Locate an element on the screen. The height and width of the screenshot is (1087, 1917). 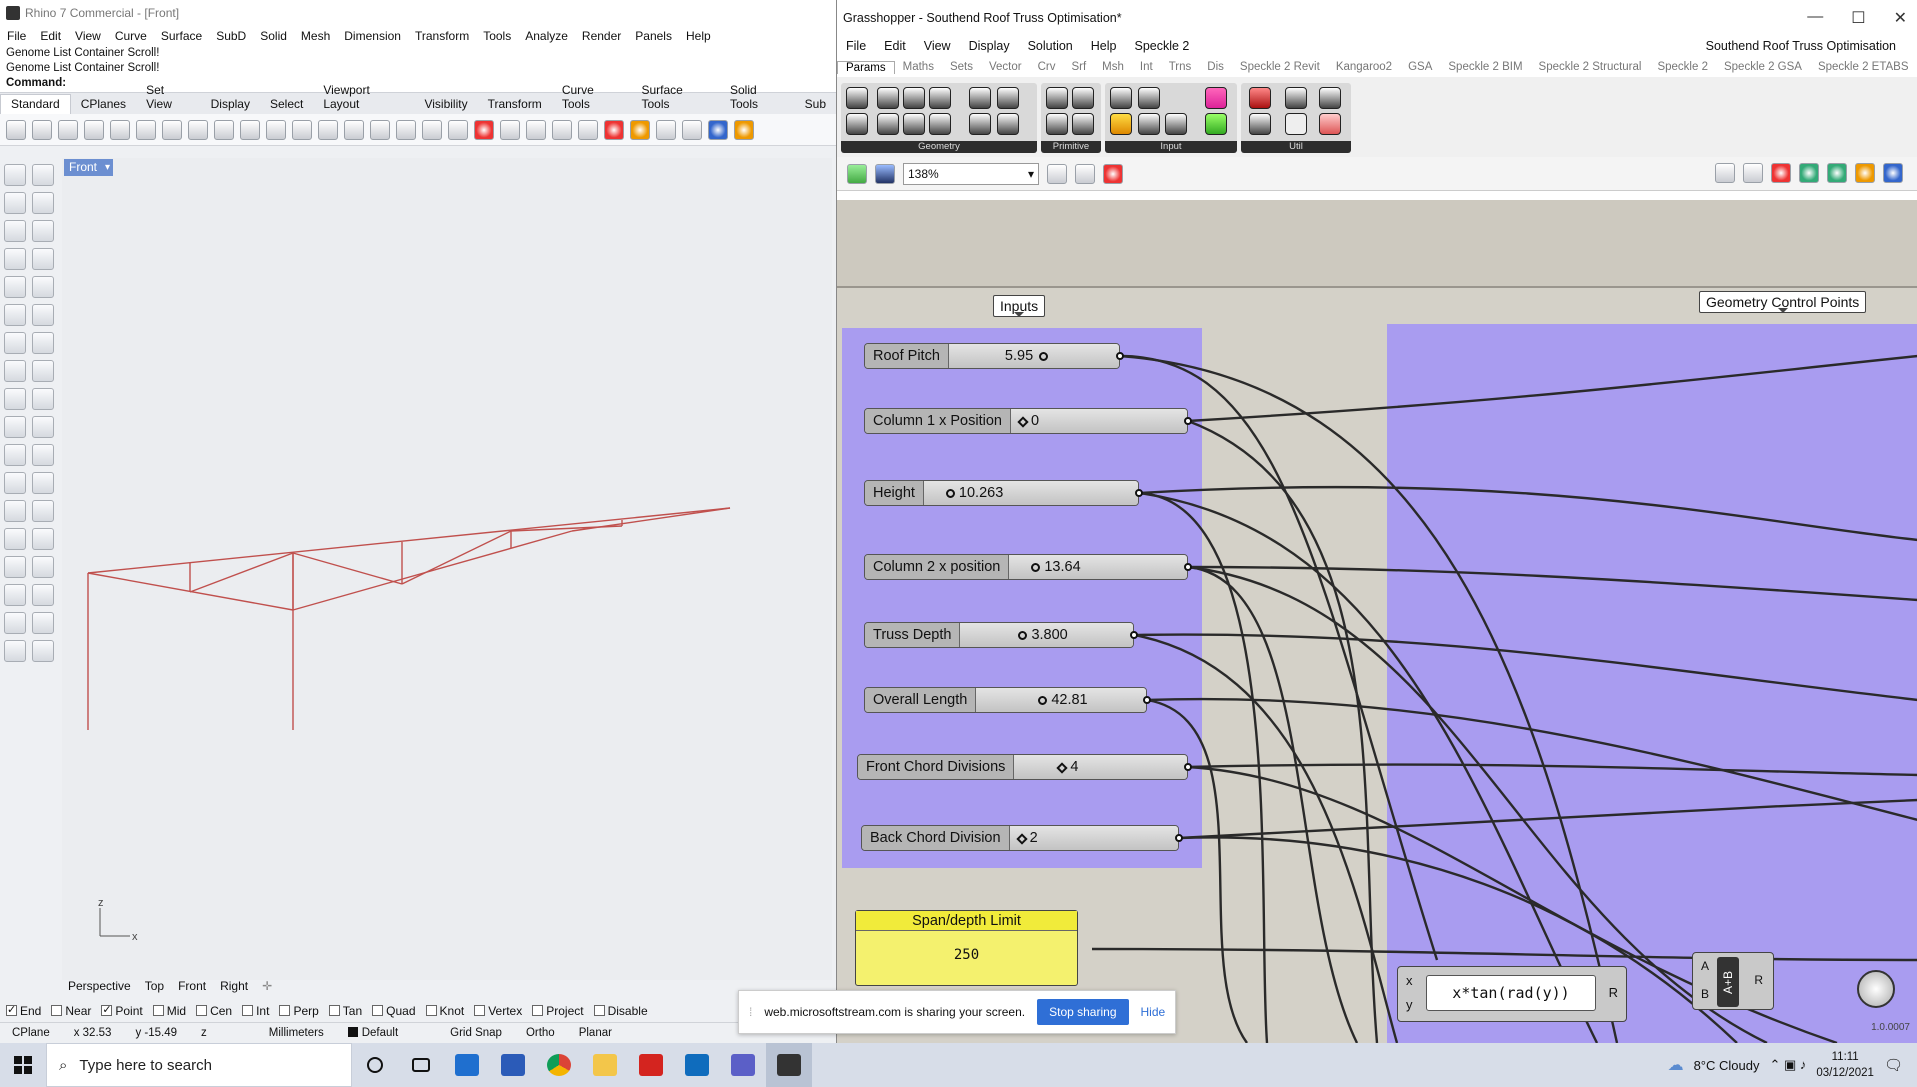
tab-visibility: Visibility is located at coordinates (445, 104).